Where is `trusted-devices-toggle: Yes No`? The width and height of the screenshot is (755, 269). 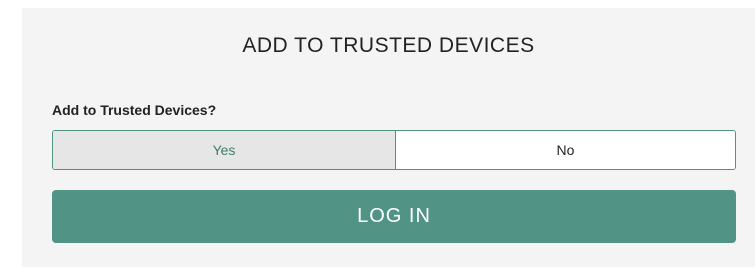 trusted-devices-toggle: Yes No is located at coordinates (394, 150).